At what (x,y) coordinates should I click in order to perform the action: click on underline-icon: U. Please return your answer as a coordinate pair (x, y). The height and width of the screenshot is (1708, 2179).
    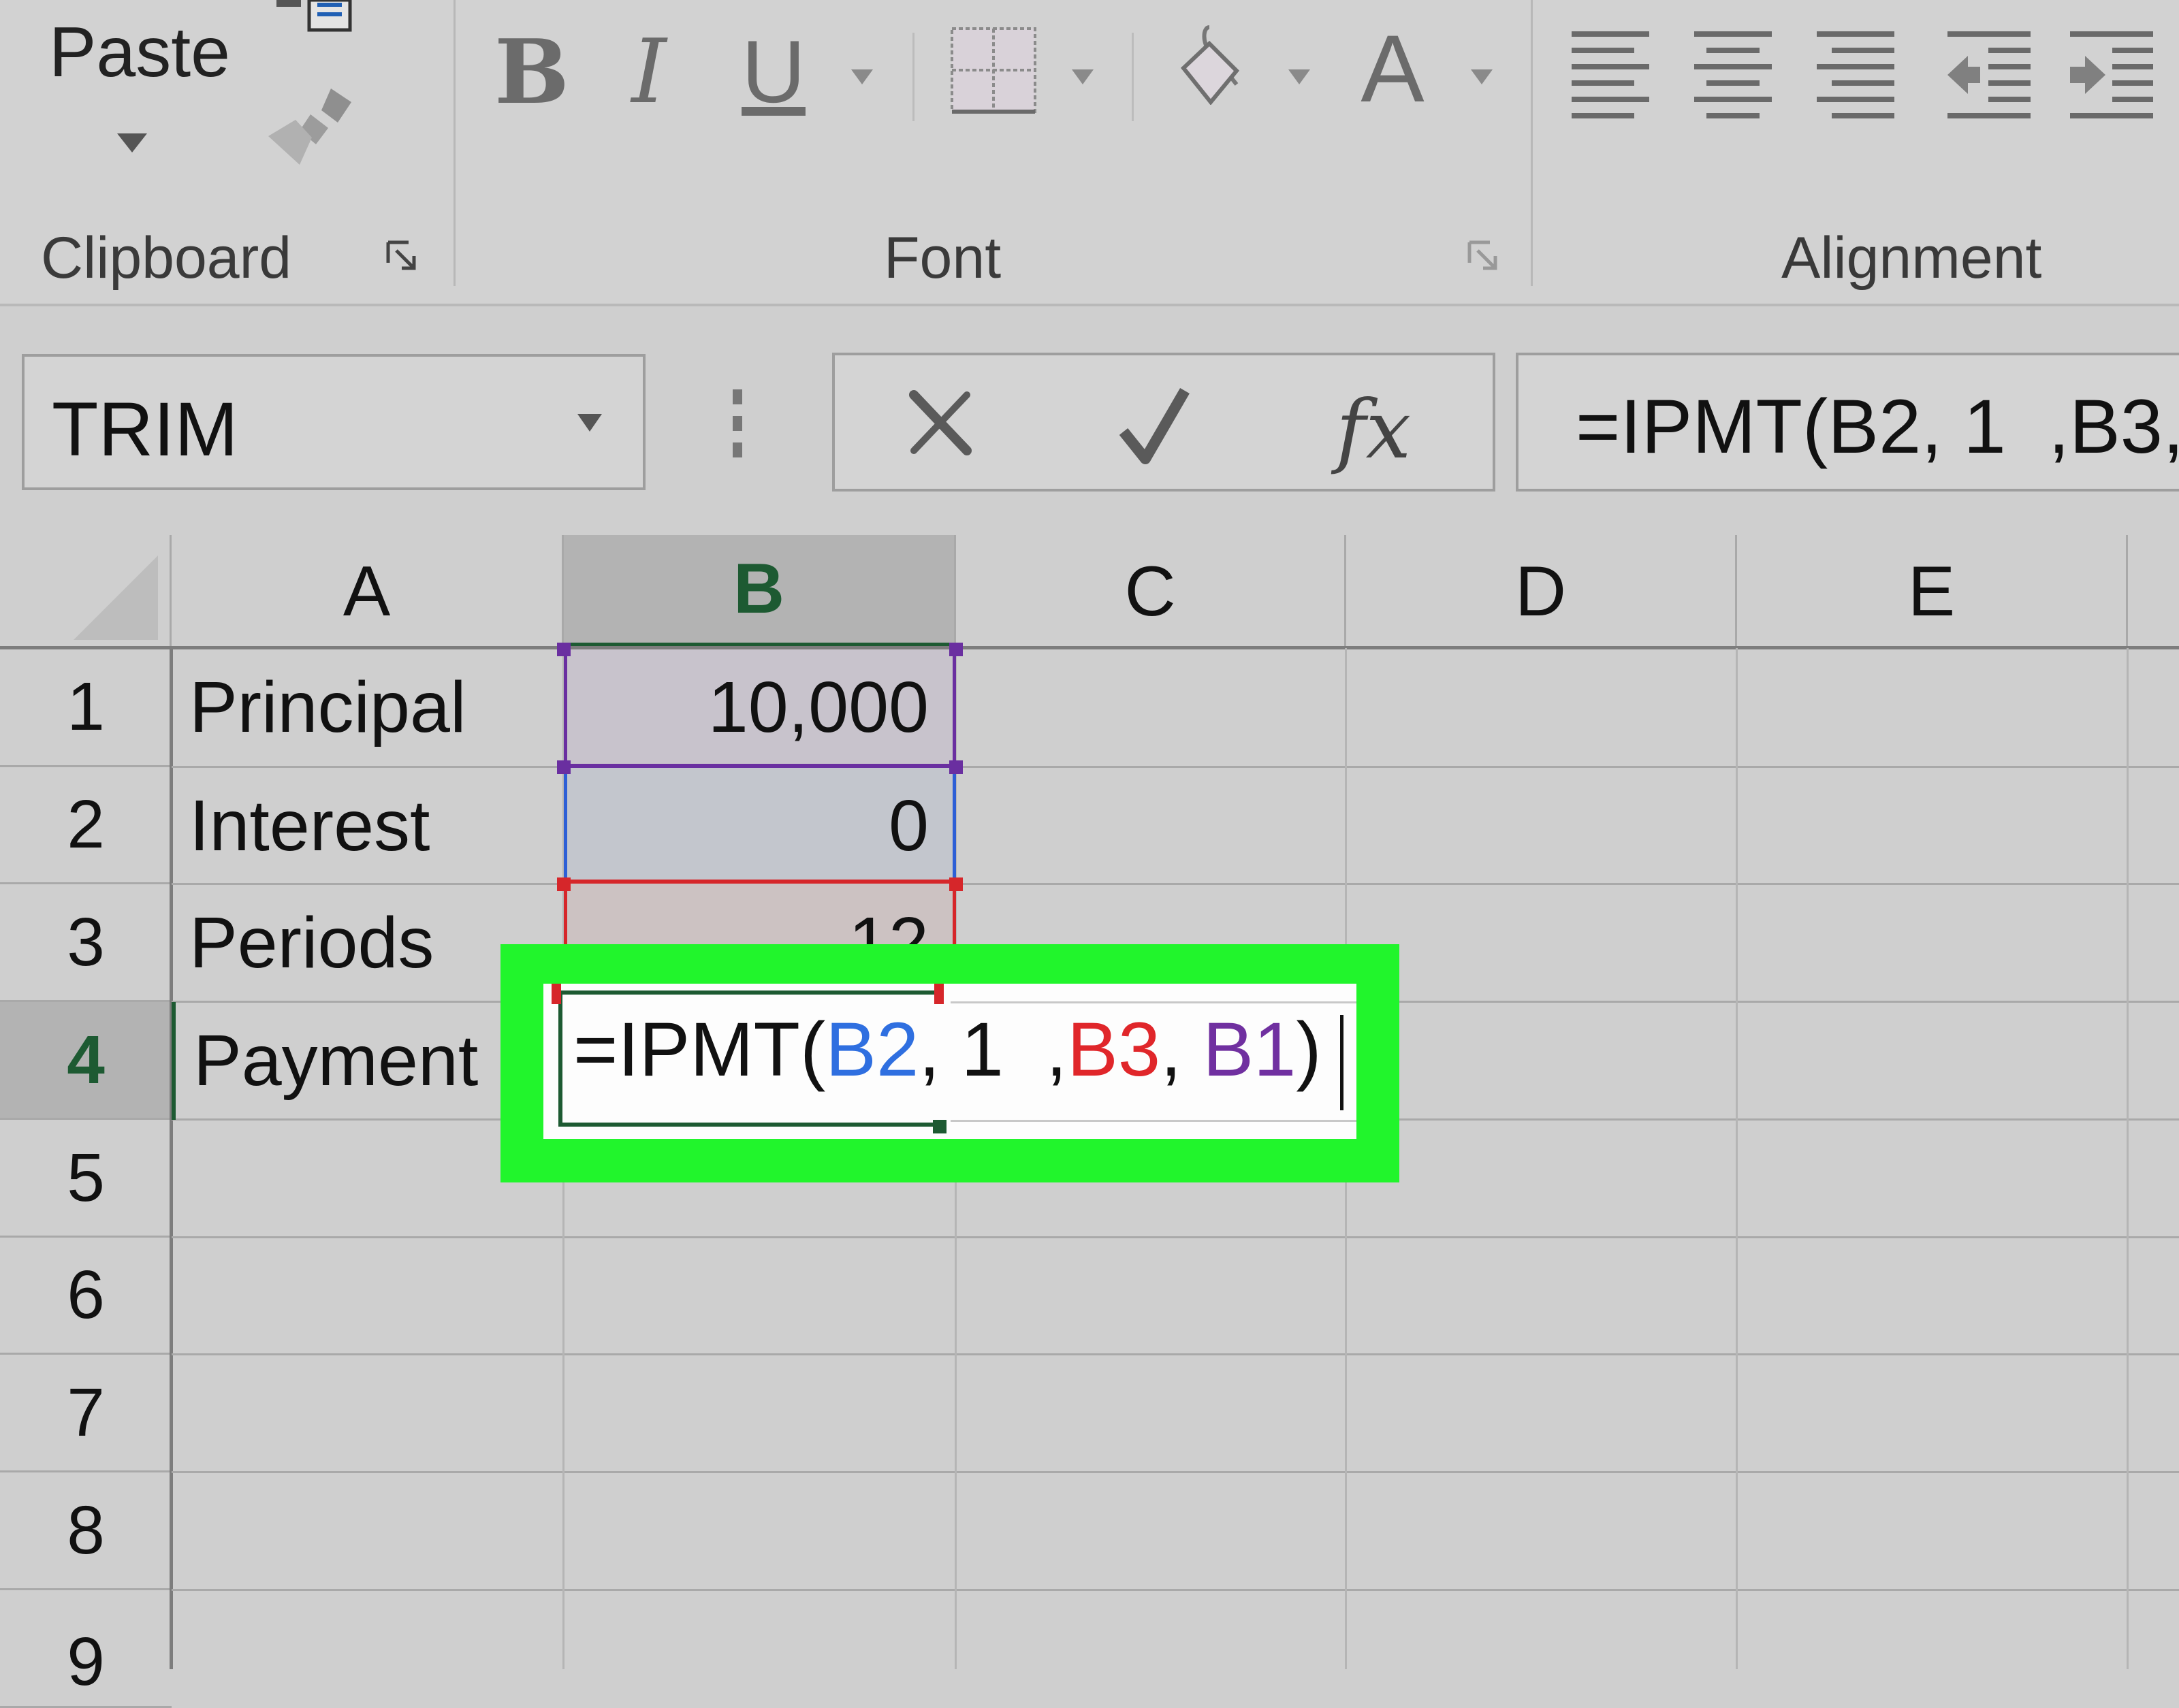
    Looking at the image, I should click on (774, 71).